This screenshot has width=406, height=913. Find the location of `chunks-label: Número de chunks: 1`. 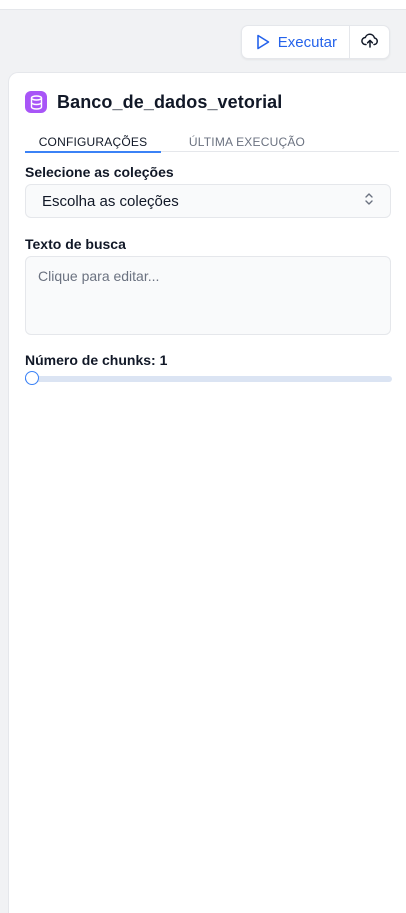

chunks-label: Número de chunks: 1 is located at coordinates (96, 360).